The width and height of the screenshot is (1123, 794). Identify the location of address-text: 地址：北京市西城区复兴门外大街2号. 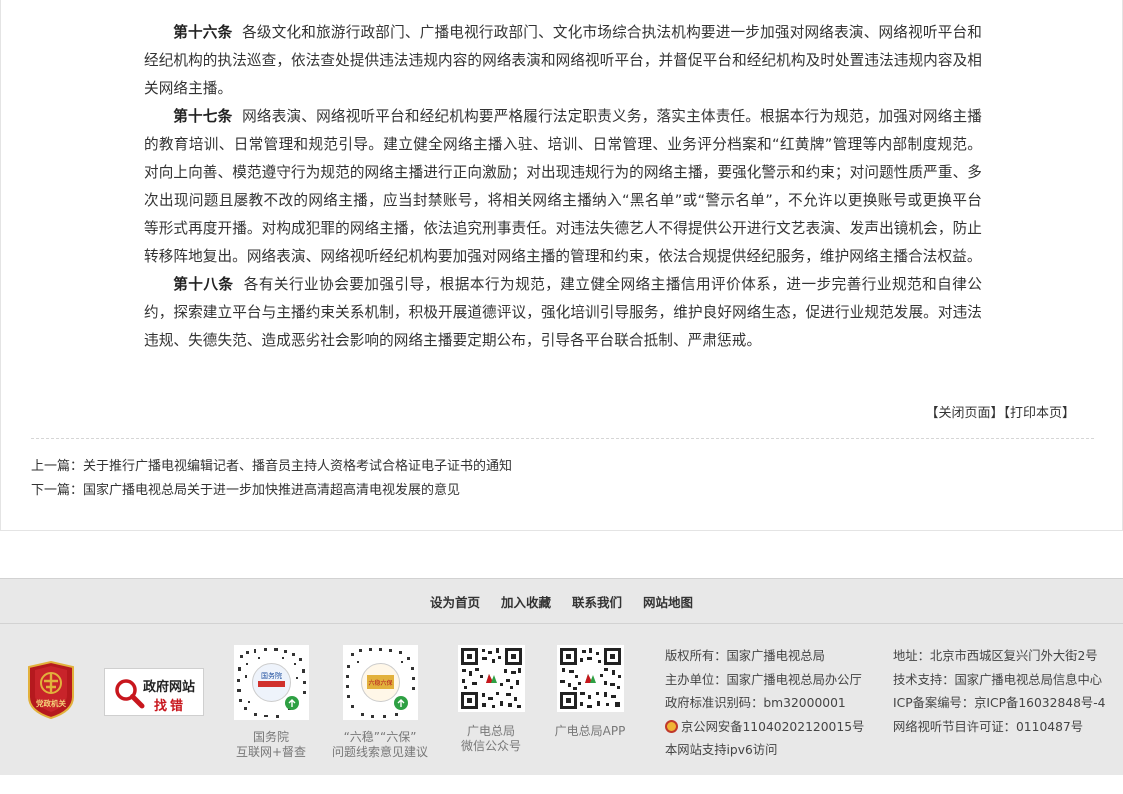
(995, 656).